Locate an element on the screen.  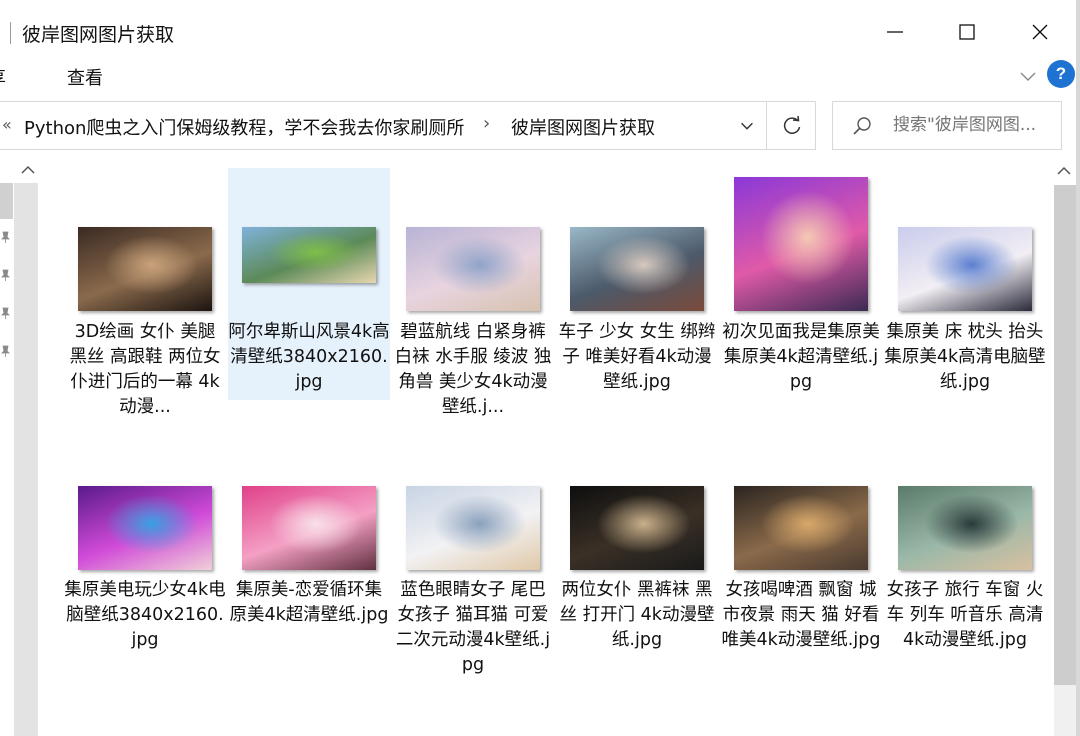
tab-share: 享 is located at coordinates (3, 77).